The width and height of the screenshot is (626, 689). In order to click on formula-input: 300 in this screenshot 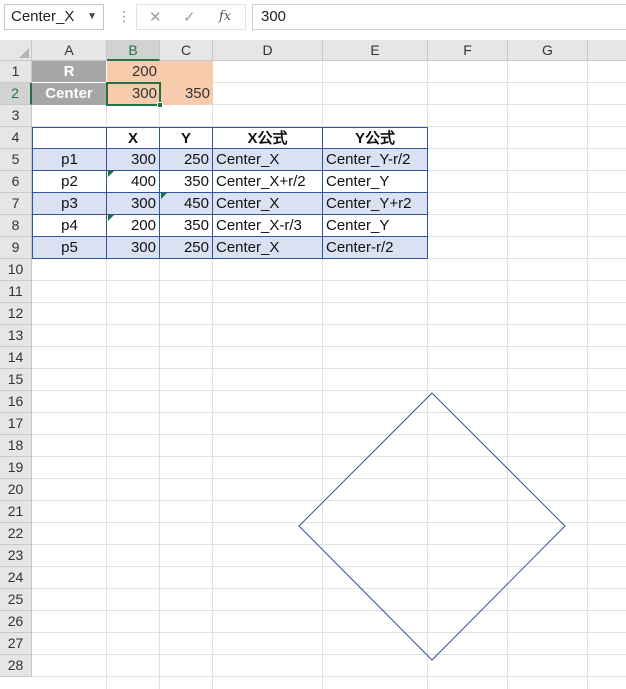, I will do `click(439, 17)`.